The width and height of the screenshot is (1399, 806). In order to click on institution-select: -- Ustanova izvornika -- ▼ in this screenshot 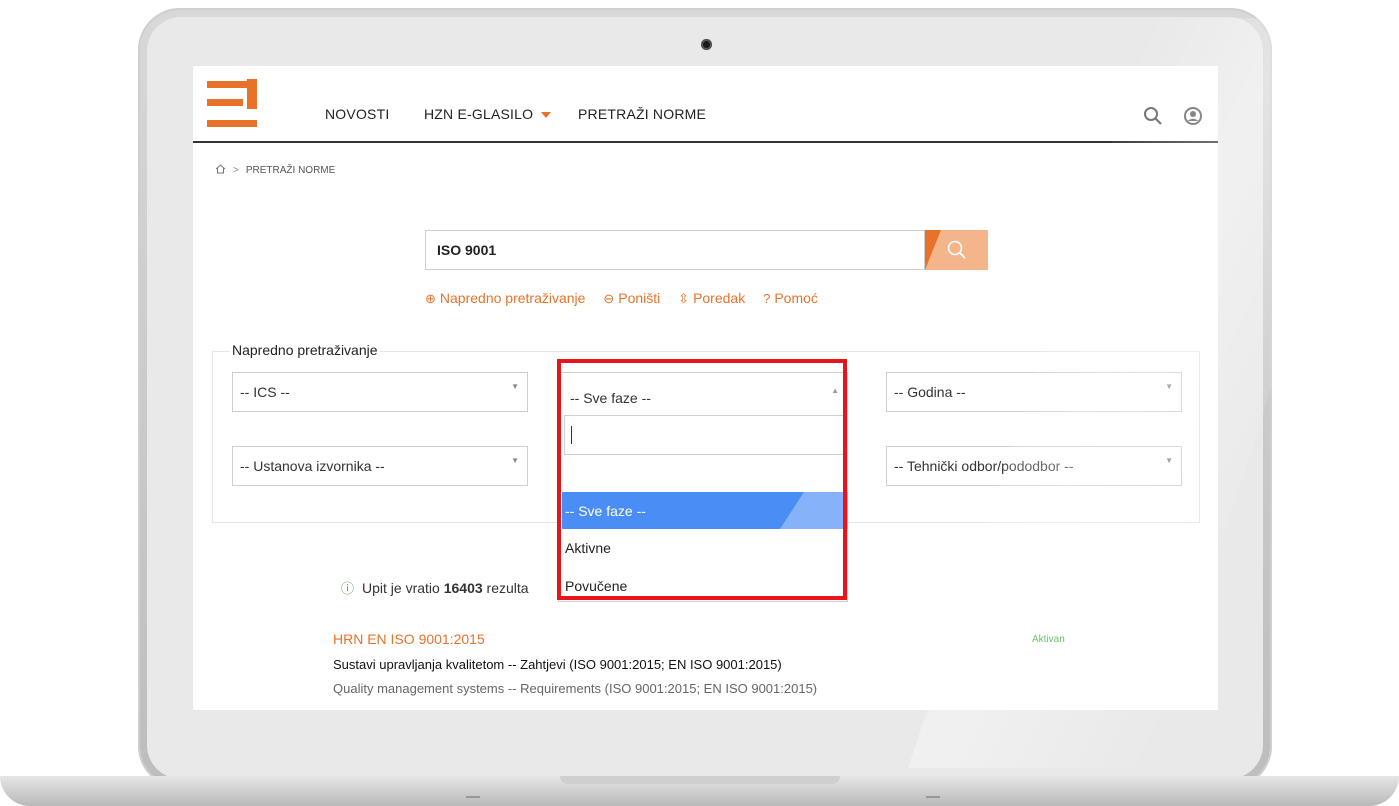, I will do `click(380, 466)`.